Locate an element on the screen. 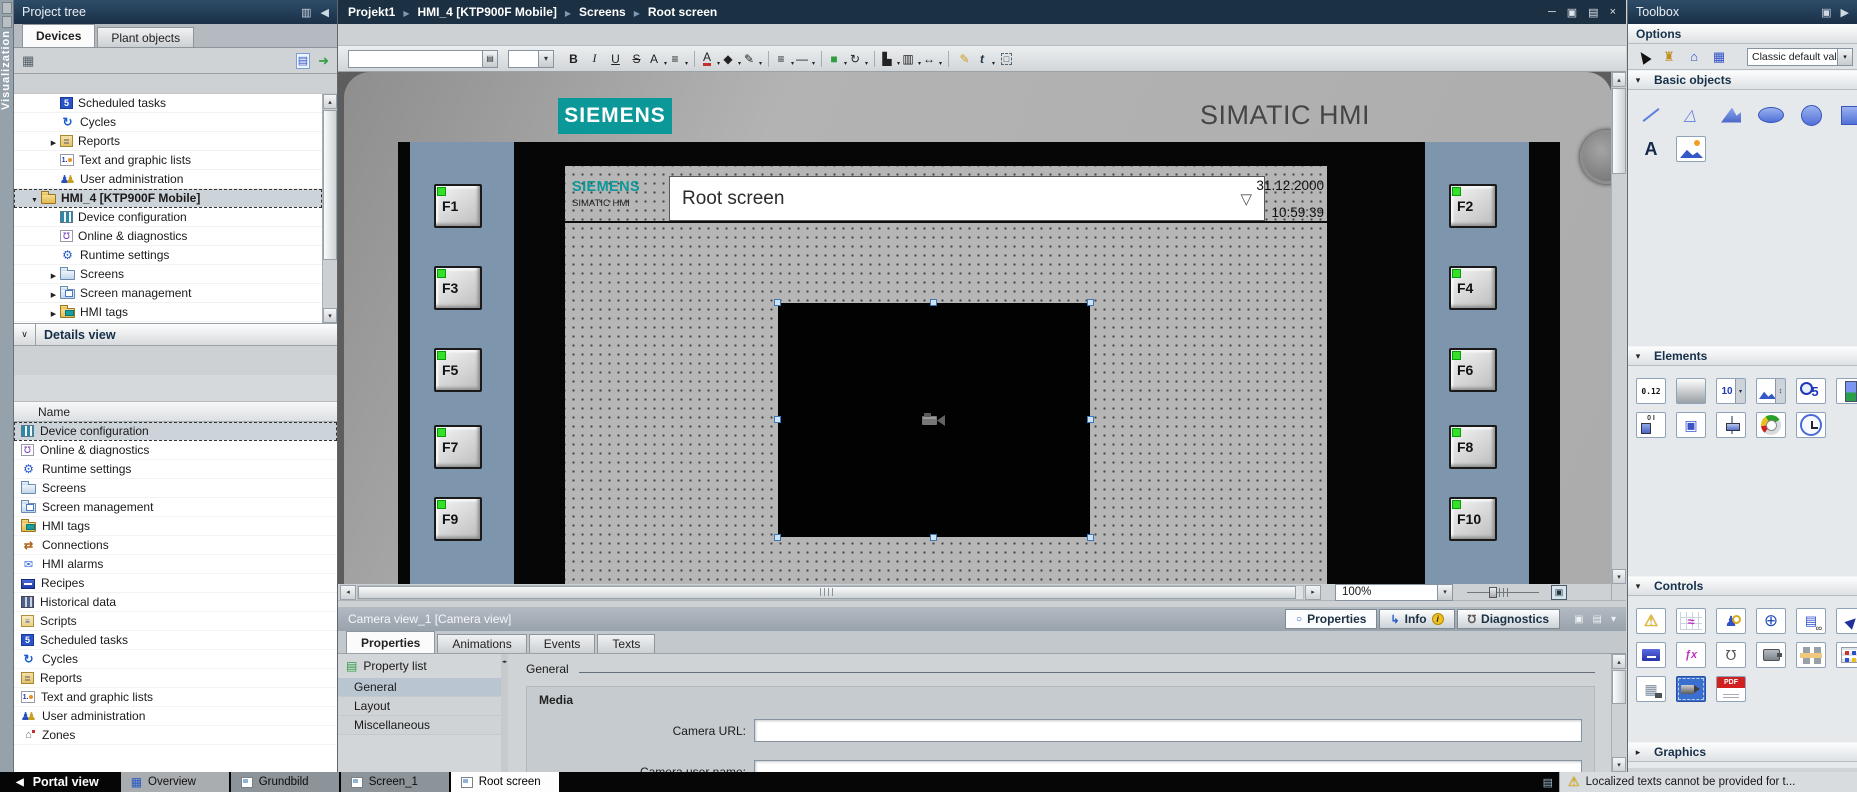 This screenshot has width=1857, height=792. editor-vertical-scrollbar: ▴ ▾ is located at coordinates (1618, 328).